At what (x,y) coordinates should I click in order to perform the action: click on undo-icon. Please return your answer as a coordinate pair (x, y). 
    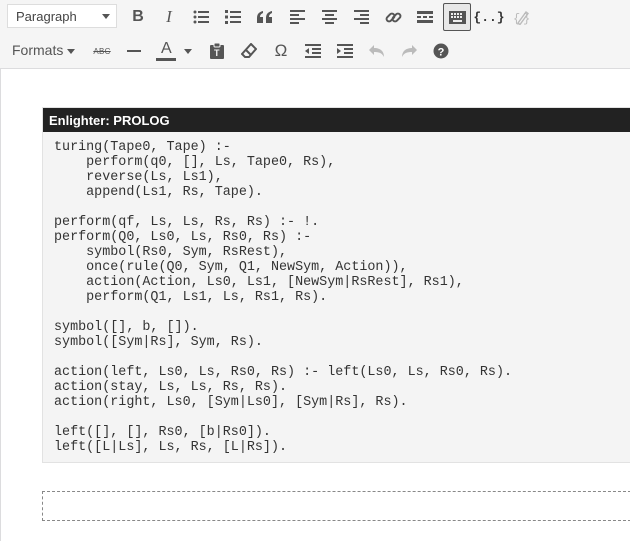
    Looking at the image, I should click on (377, 51).